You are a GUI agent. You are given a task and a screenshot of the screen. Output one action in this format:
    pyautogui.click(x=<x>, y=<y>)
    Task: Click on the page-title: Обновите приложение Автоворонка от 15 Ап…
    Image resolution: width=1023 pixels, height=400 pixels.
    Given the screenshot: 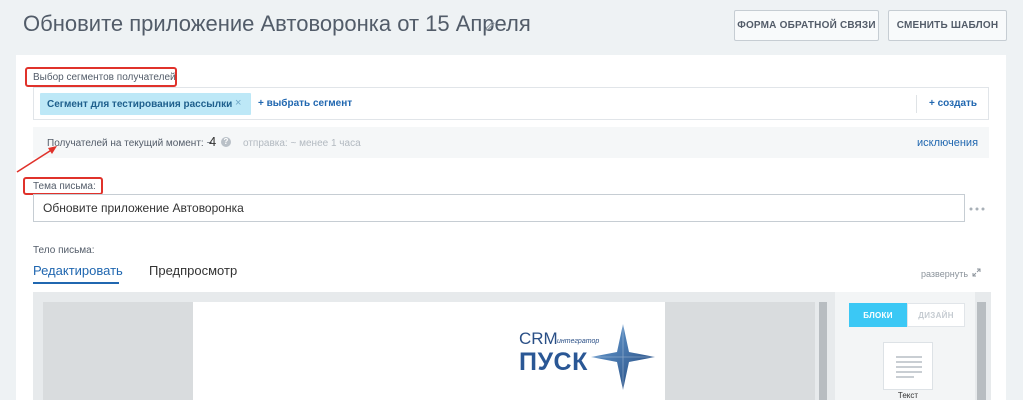 What is the action you would take?
    pyautogui.click(x=277, y=23)
    